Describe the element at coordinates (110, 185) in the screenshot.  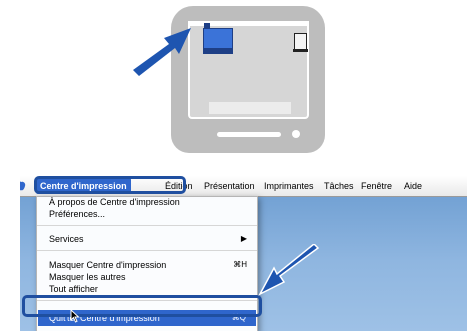
I see `annotation-frame-app-menu` at that location.